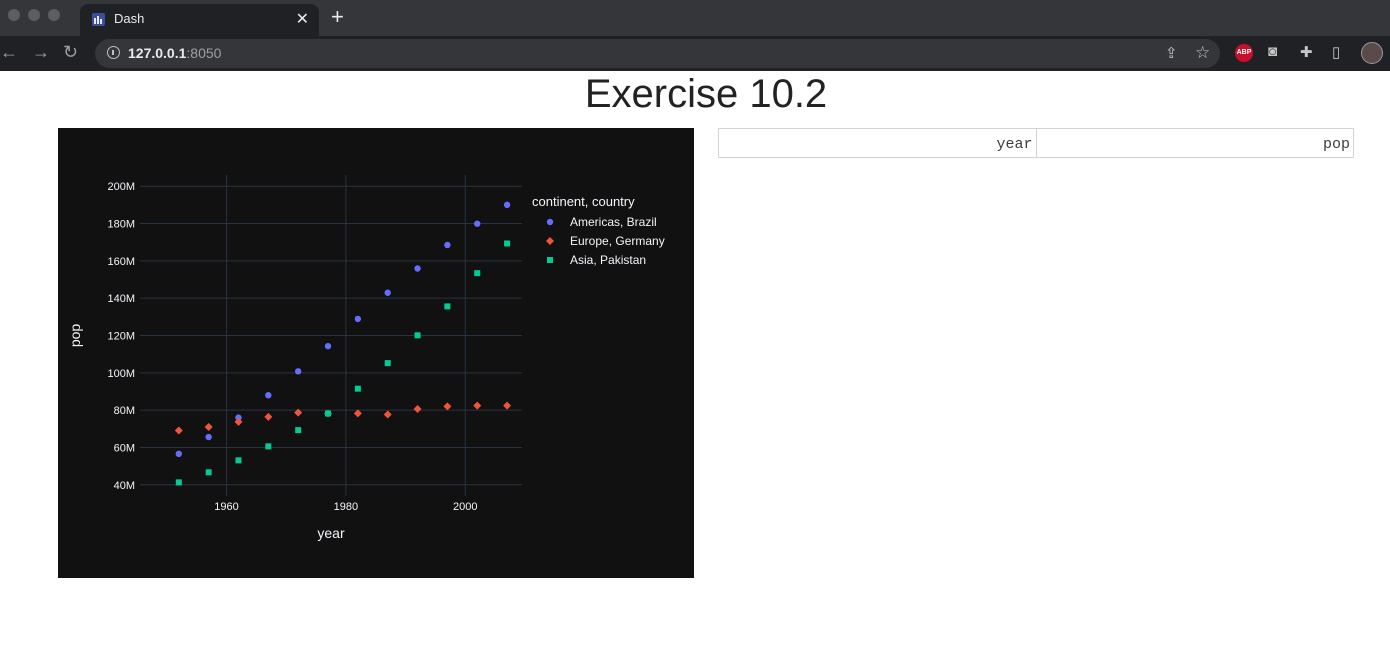 The height and width of the screenshot is (654, 1390). I want to click on legend-entry: Asia, Pakistan, so click(608, 260).